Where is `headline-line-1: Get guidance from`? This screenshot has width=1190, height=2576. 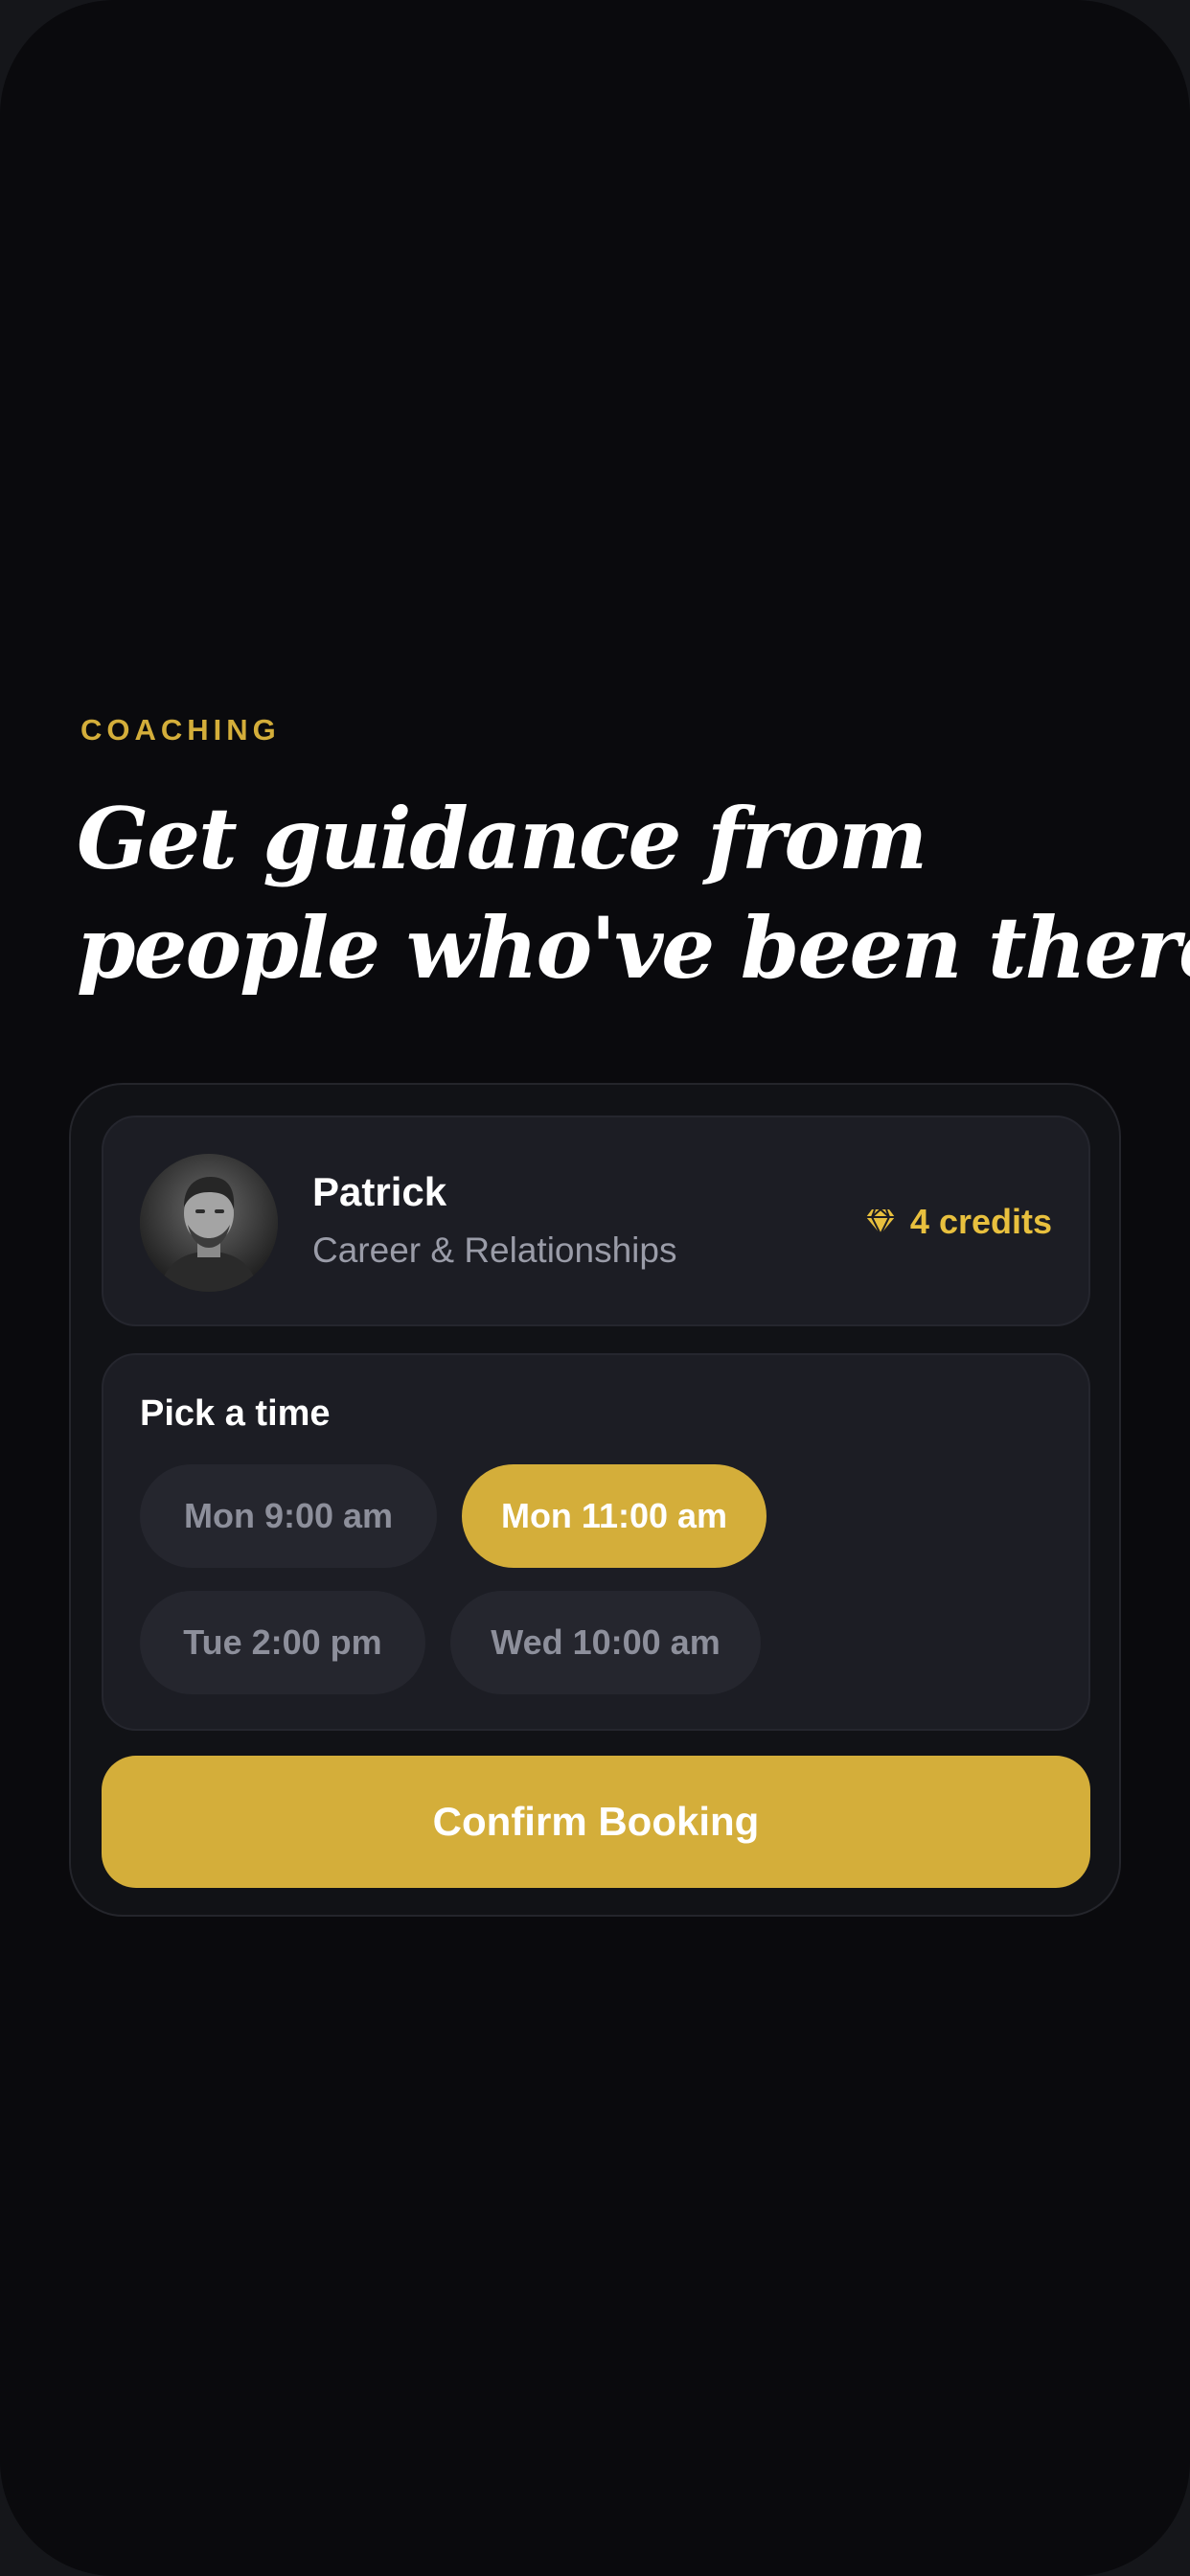 headline-line-1: Get guidance from is located at coordinates (502, 838).